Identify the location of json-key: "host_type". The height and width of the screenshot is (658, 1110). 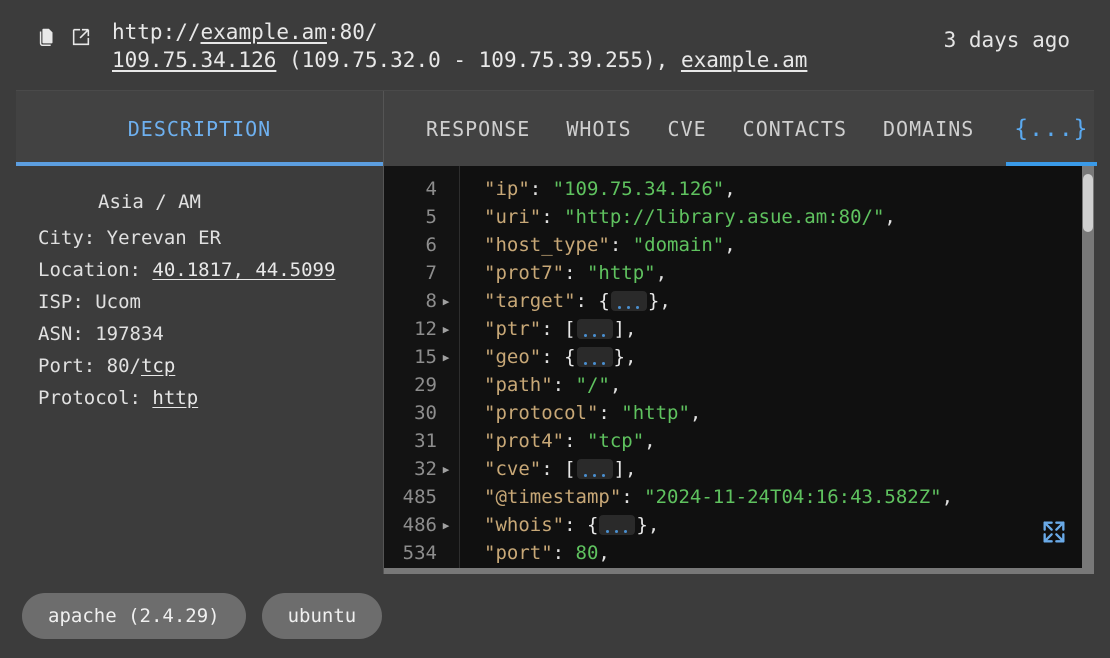
(547, 245).